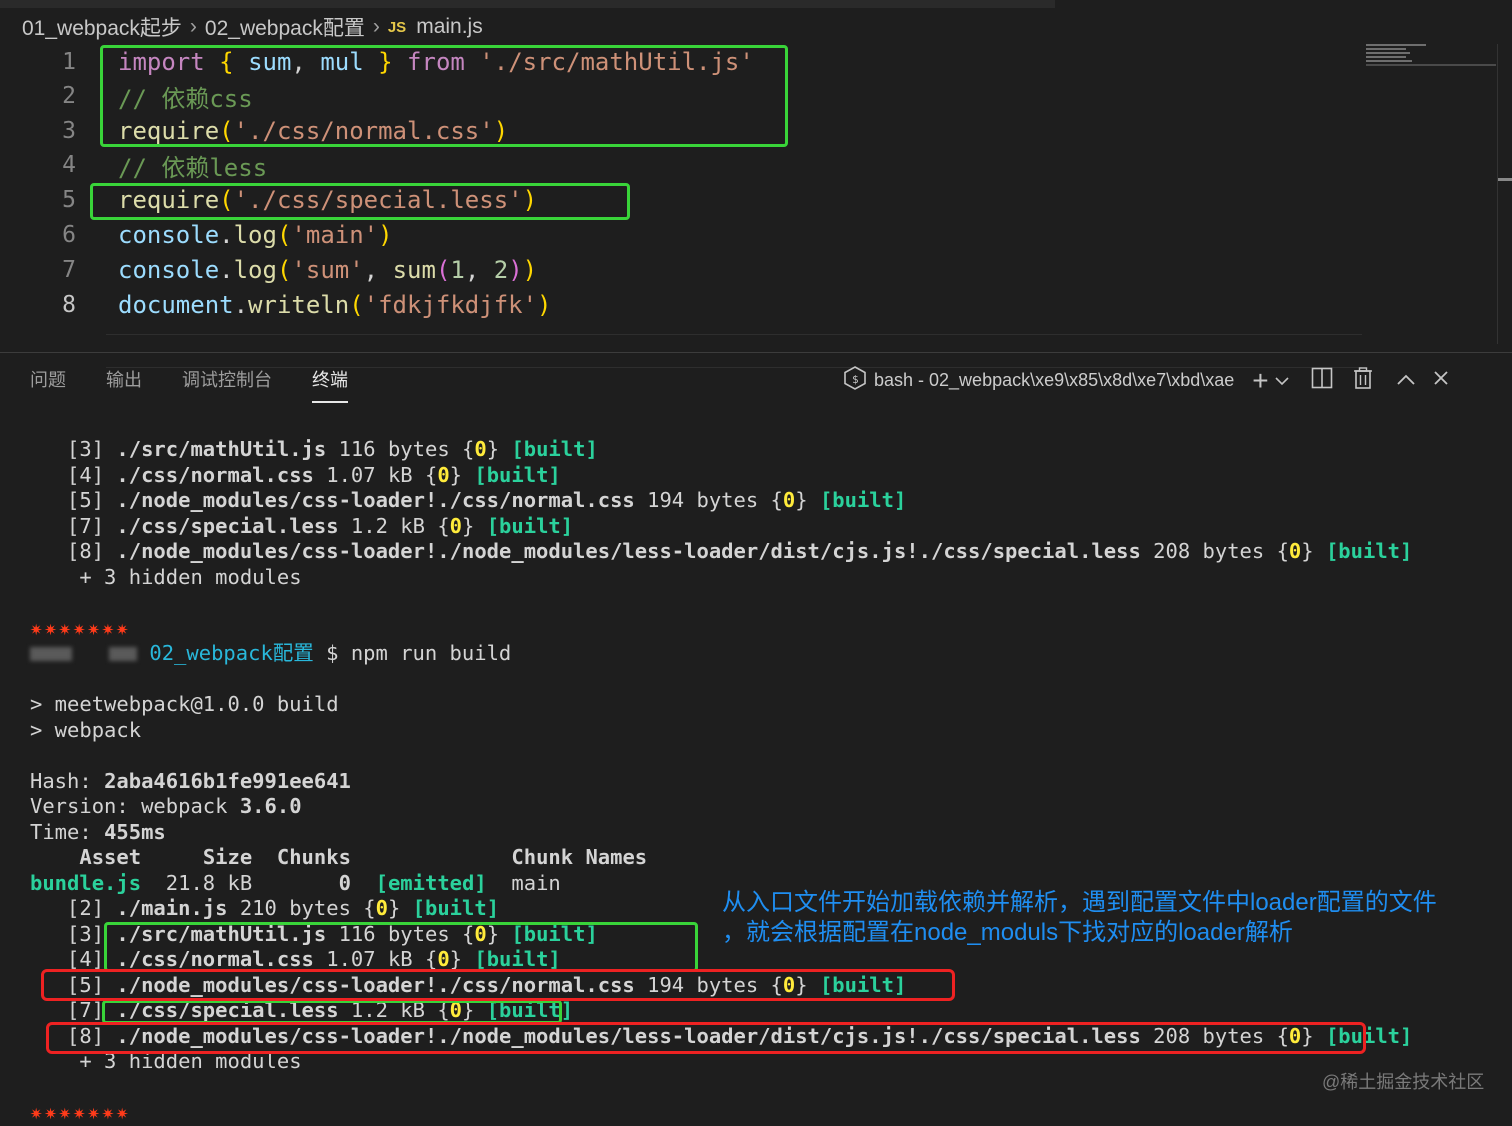  Describe the element at coordinates (255, 235) in the screenshot. I see `code-text: console.log('main')` at that location.